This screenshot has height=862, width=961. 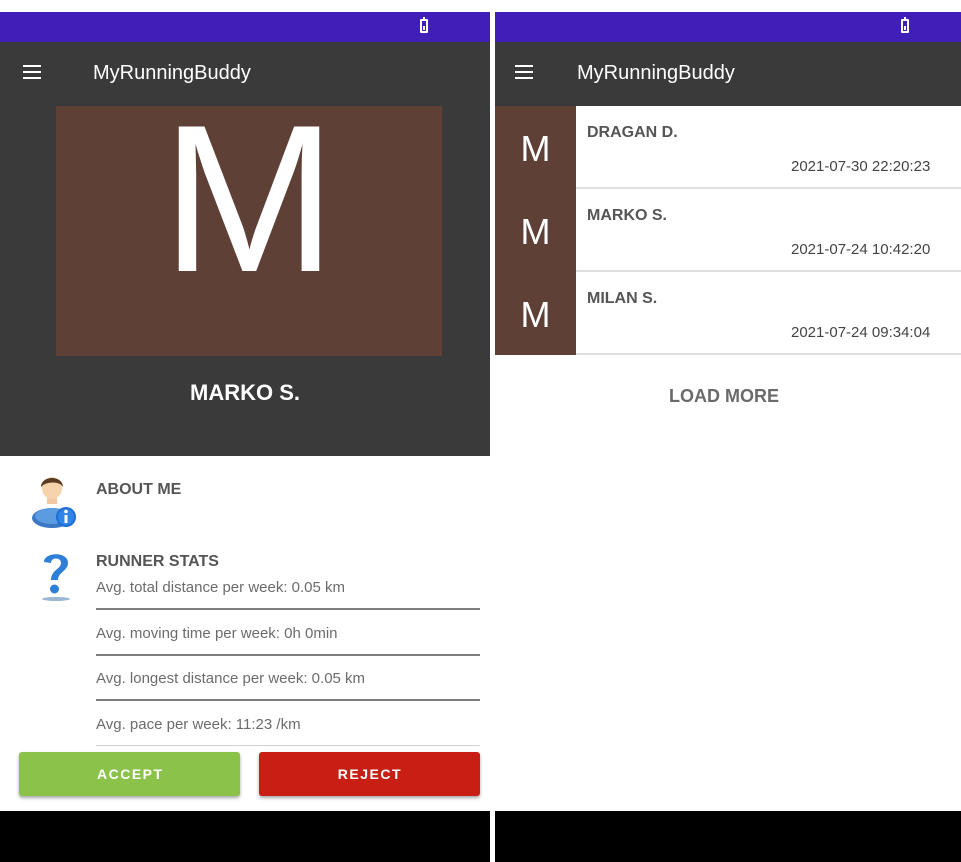 I want to click on list-item: M MARKO S. 2021-07-24 10:42:20, so click(x=728, y=230).